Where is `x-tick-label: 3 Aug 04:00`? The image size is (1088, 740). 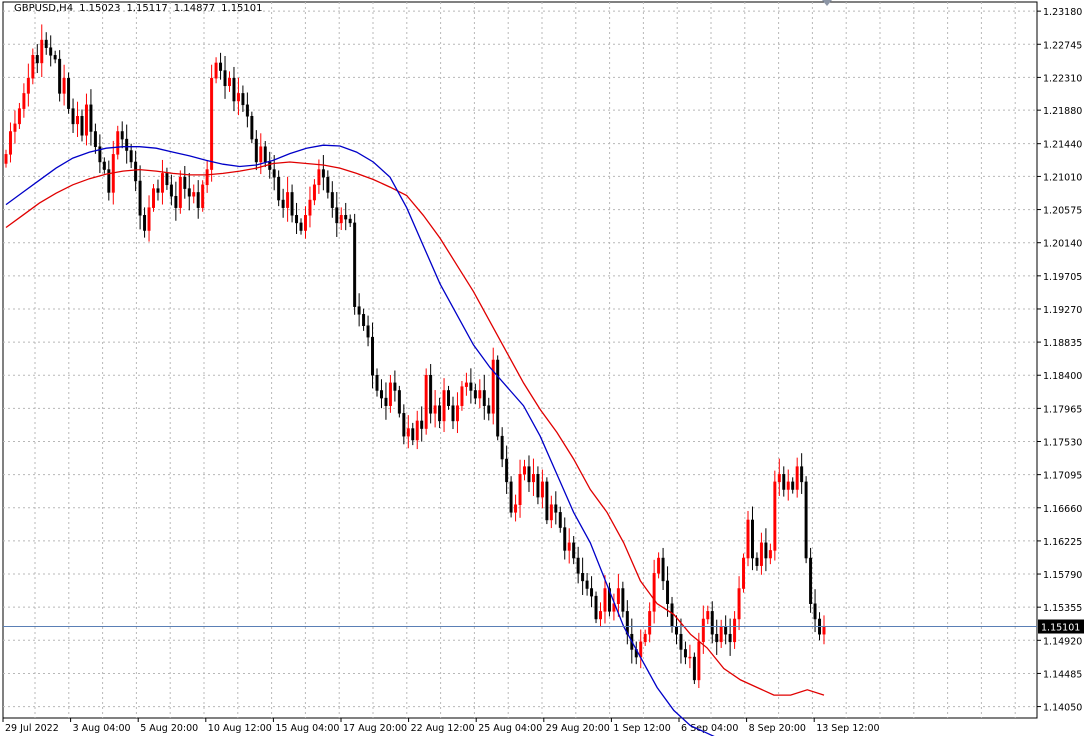 x-tick-label: 3 Aug 04:00 is located at coordinates (102, 728).